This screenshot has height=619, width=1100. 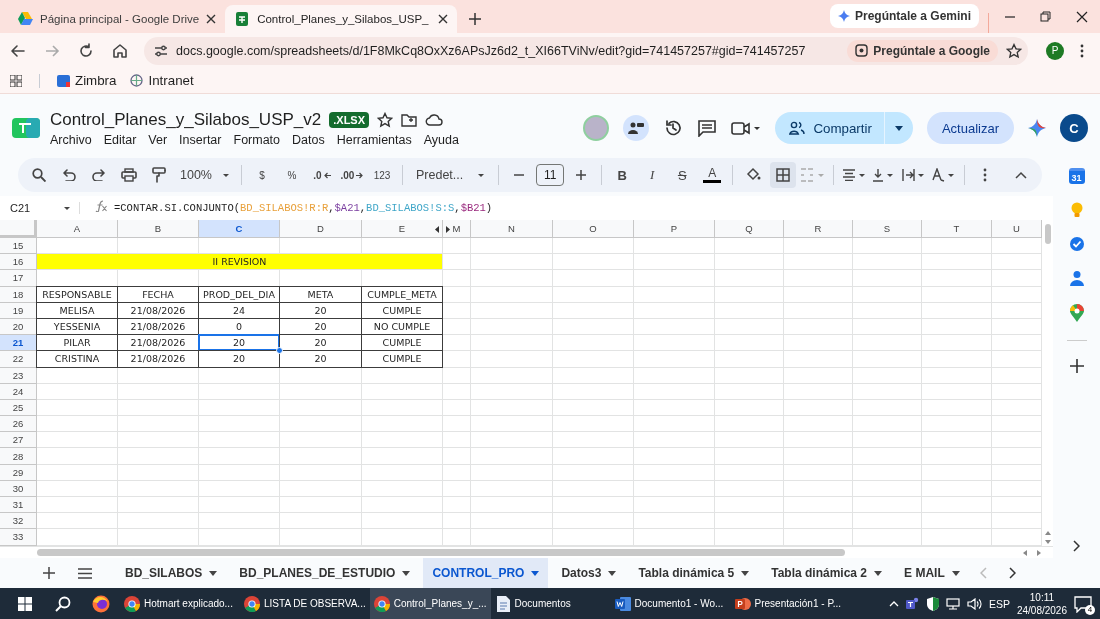 What do you see at coordinates (382, 175) in the screenshot?
I see `number-format-button: 123` at bounding box center [382, 175].